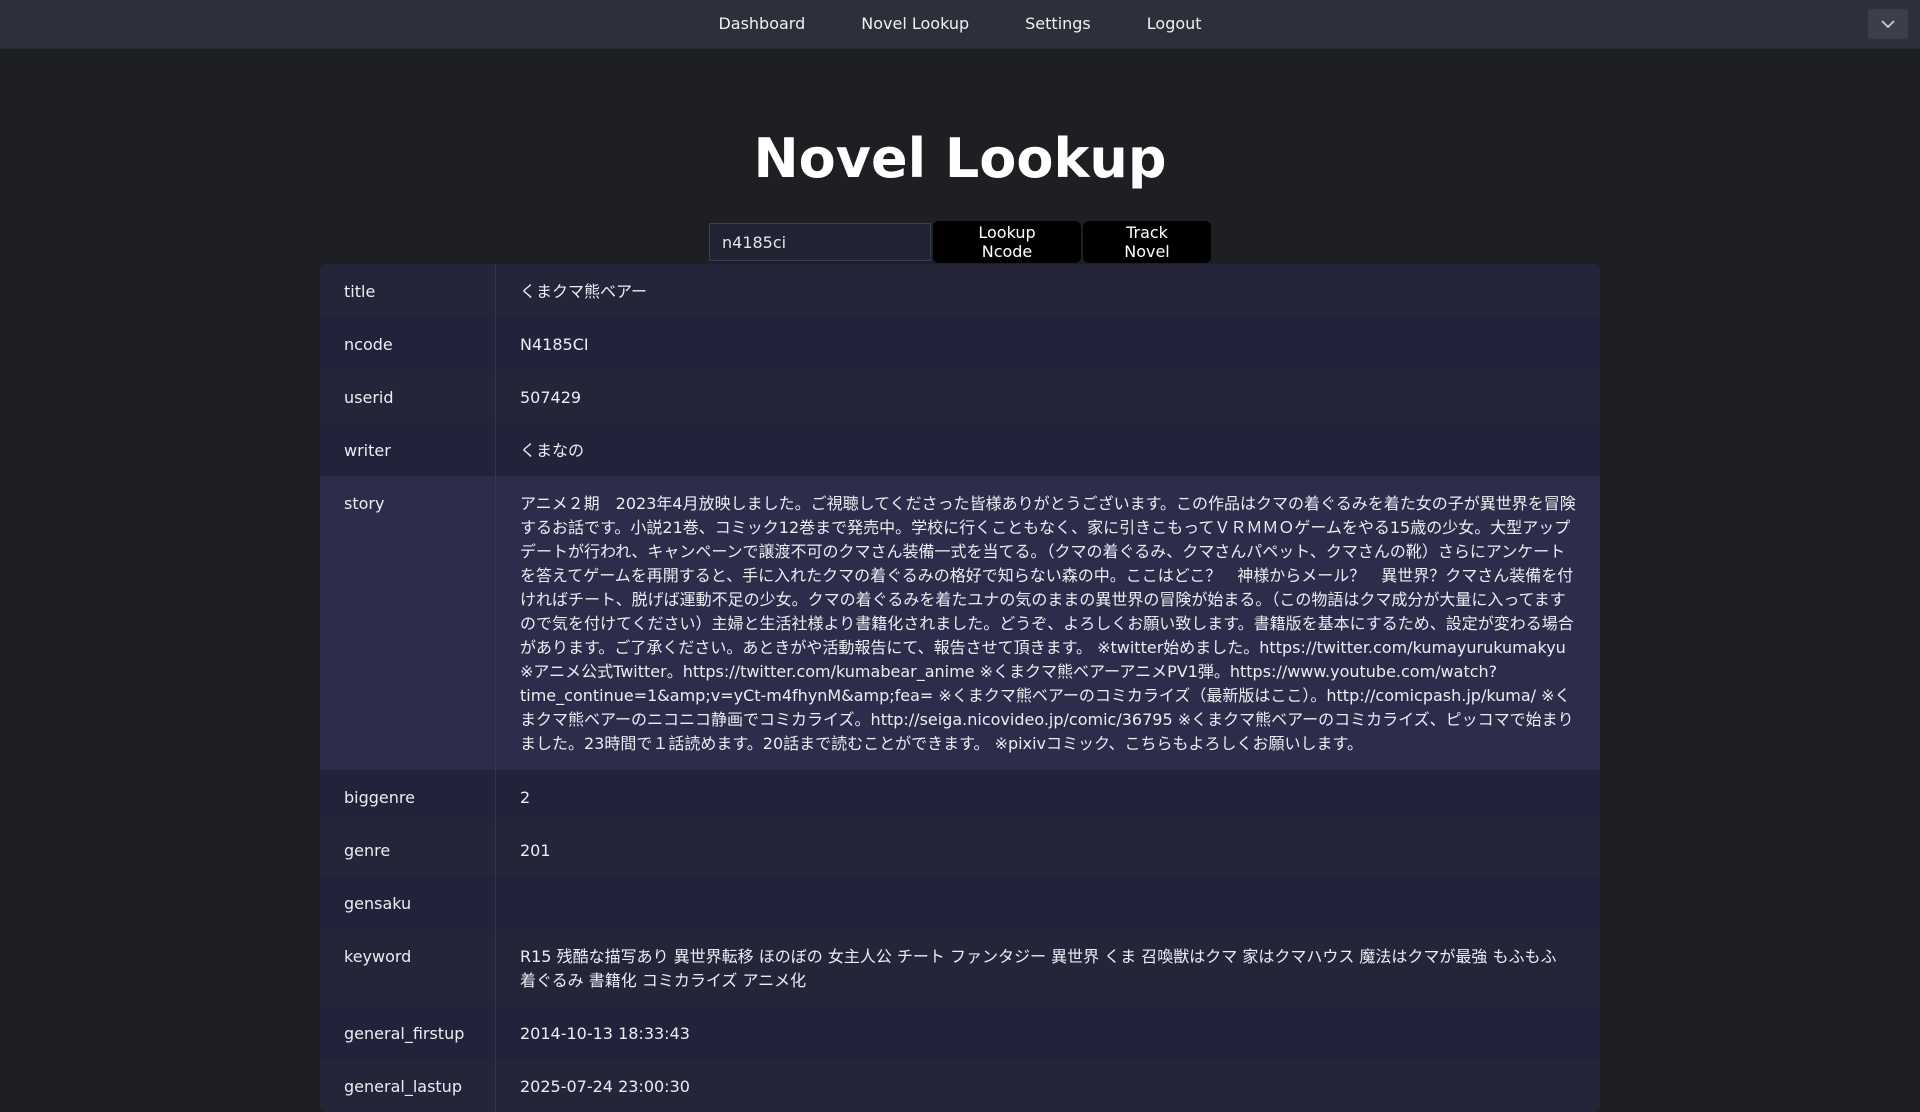 This screenshot has width=1920, height=1112. What do you see at coordinates (525, 797) in the screenshot?
I see `field-value: 2` at bounding box center [525, 797].